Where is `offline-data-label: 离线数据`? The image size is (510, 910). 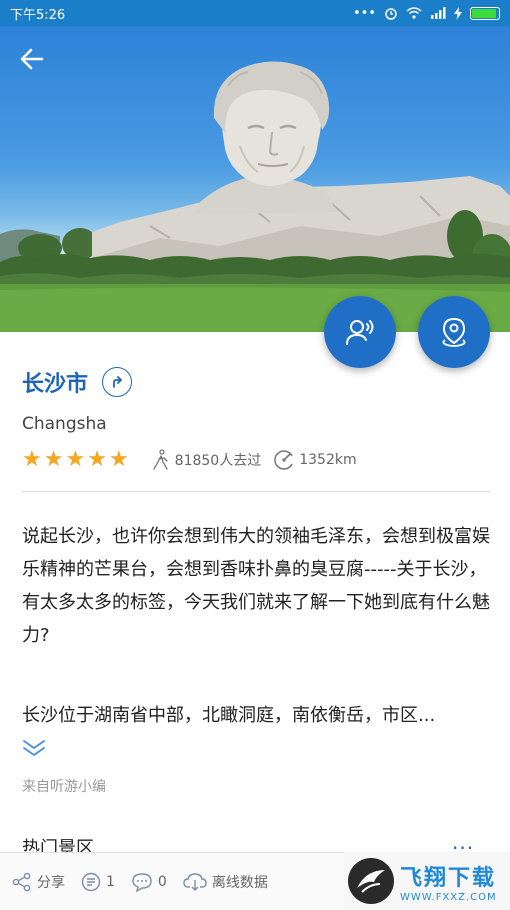 offline-data-label: 离线数据 is located at coordinates (239, 882).